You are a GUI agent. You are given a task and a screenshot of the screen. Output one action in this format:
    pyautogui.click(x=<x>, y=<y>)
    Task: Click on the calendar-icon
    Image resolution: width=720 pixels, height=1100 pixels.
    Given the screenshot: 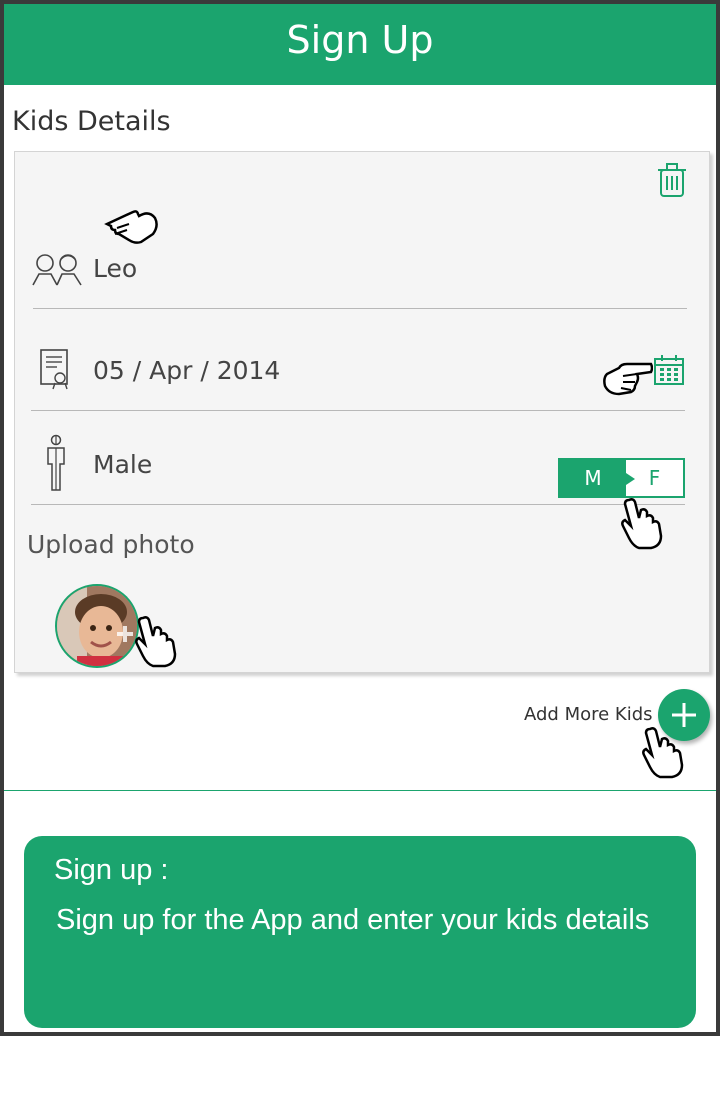 What is the action you would take?
    pyautogui.click(x=669, y=370)
    